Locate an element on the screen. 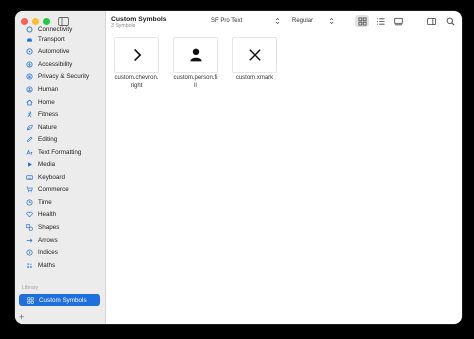 The height and width of the screenshot is (339, 474). sidebar-item-transport: Transport is located at coordinates (60, 39).